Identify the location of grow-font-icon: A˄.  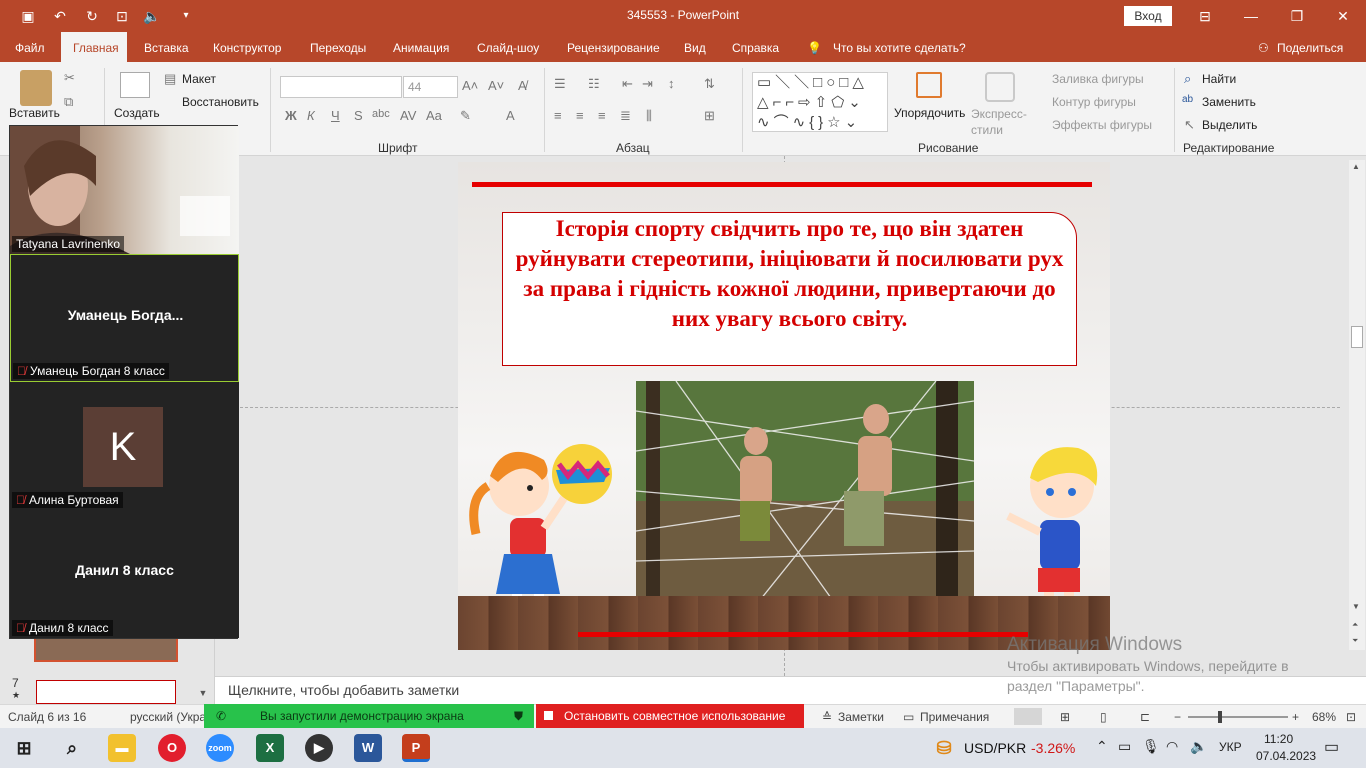
(470, 85).